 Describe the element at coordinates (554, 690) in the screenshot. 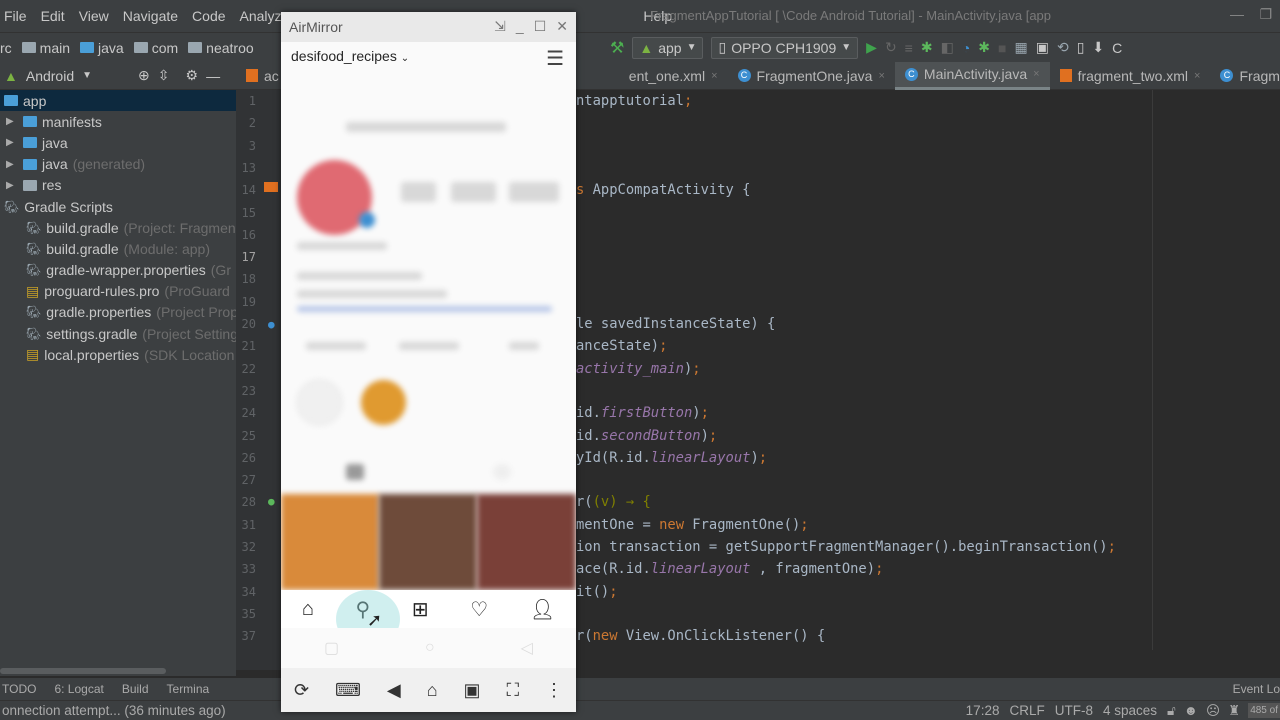

I see `more-icon: ⋮` at that location.